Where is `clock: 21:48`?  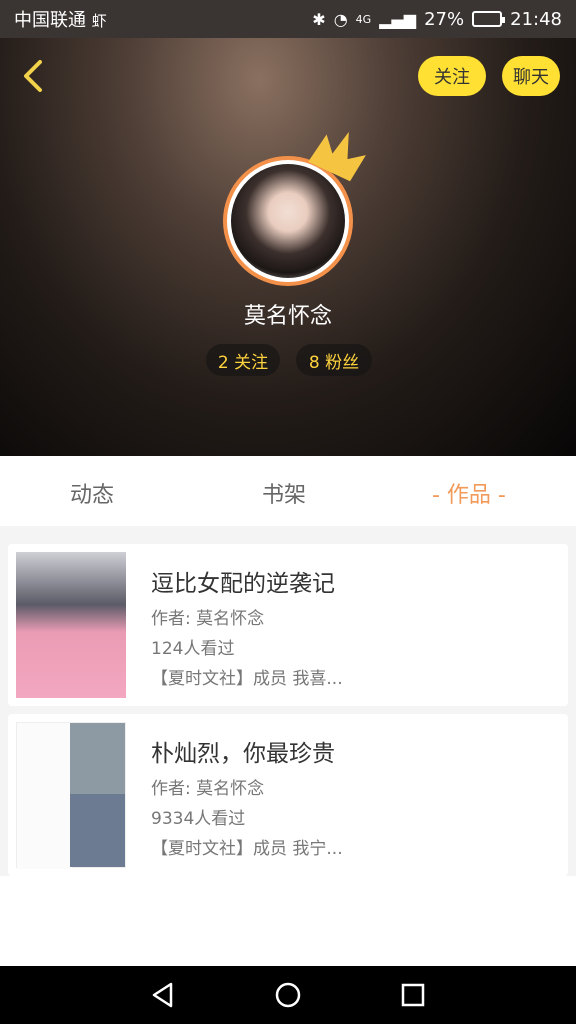 clock: 21:48 is located at coordinates (536, 19).